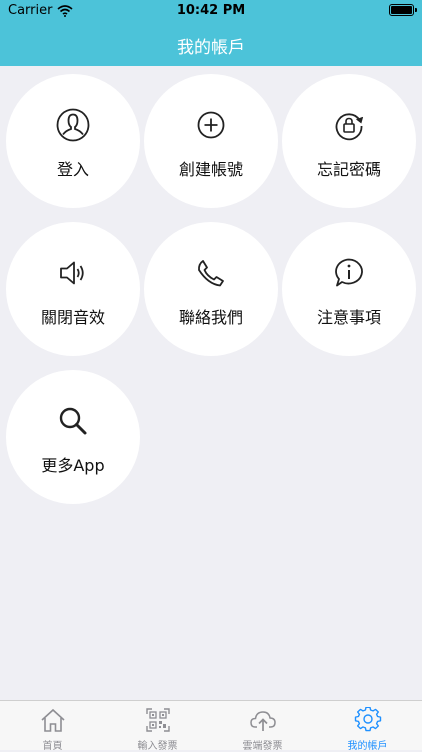 The height and width of the screenshot is (752, 422). What do you see at coordinates (348, 169) in the screenshot?
I see `forgot-password-label: 忘記密碼` at bounding box center [348, 169].